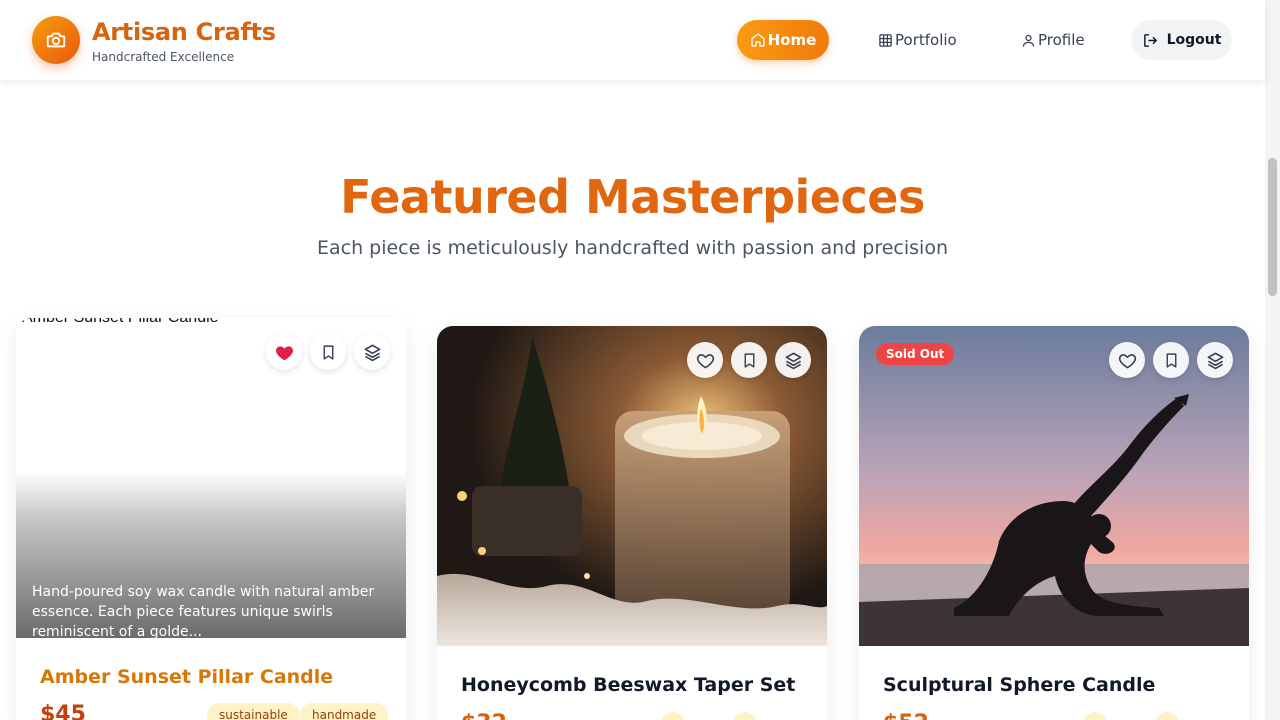 This screenshot has width=1280, height=720. I want to click on yoga-sunset-photo, so click(1054, 486).